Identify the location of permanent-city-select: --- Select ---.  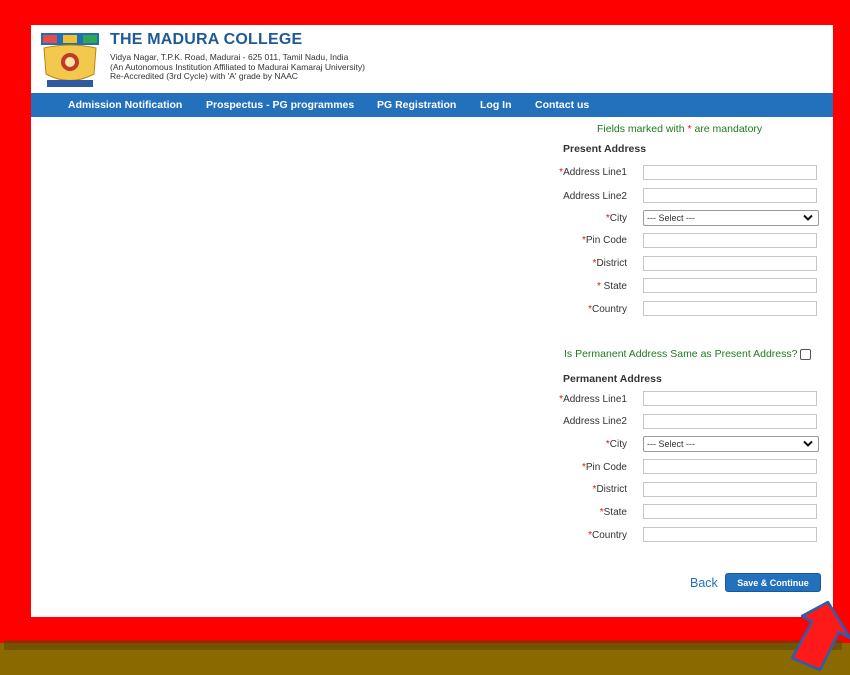
(731, 444).